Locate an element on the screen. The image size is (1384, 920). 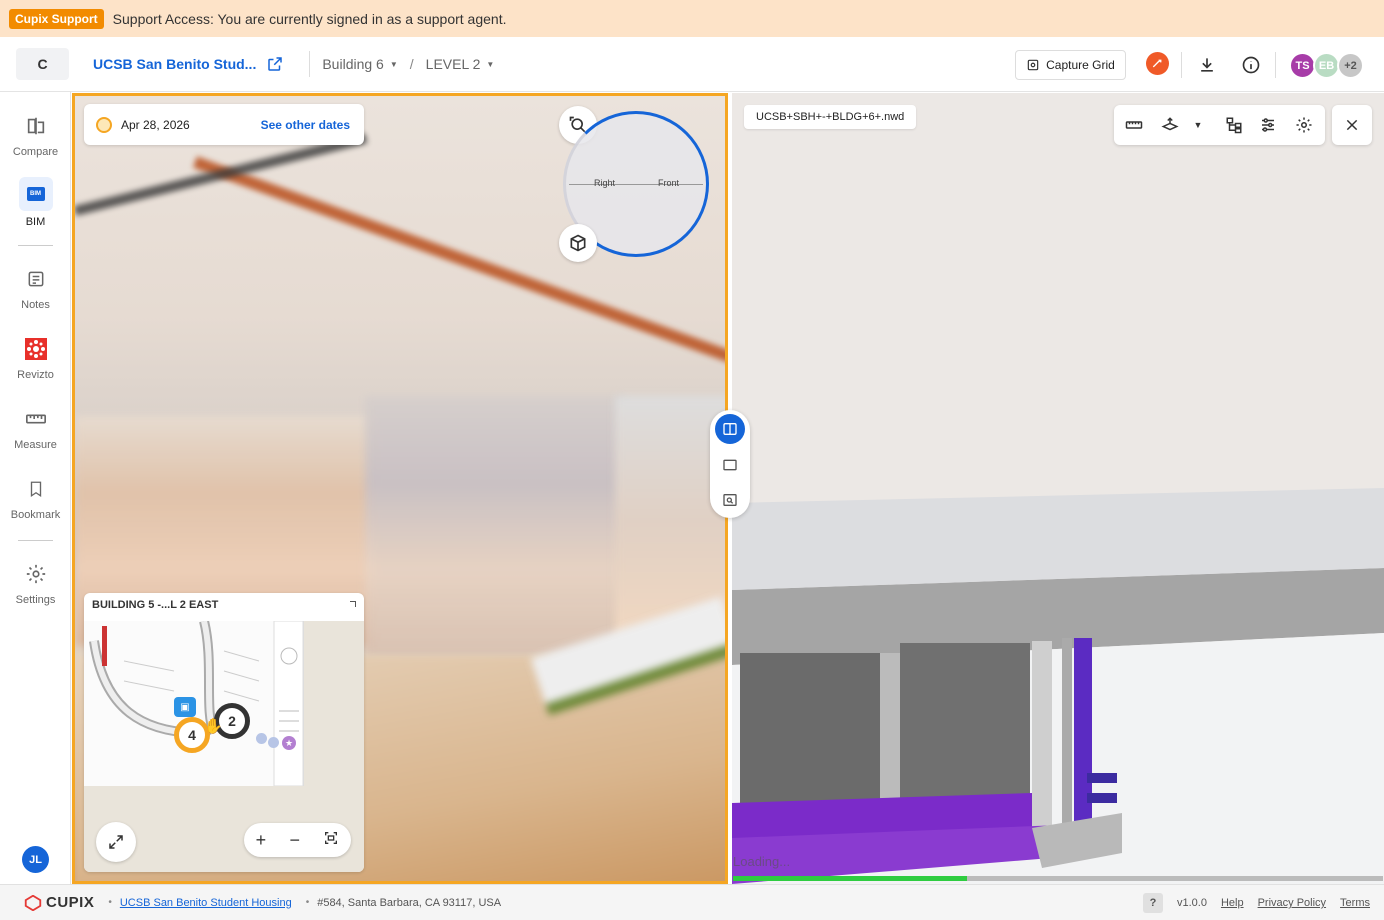
sidebar-item-label: BIM is located at coordinates (35, 222).